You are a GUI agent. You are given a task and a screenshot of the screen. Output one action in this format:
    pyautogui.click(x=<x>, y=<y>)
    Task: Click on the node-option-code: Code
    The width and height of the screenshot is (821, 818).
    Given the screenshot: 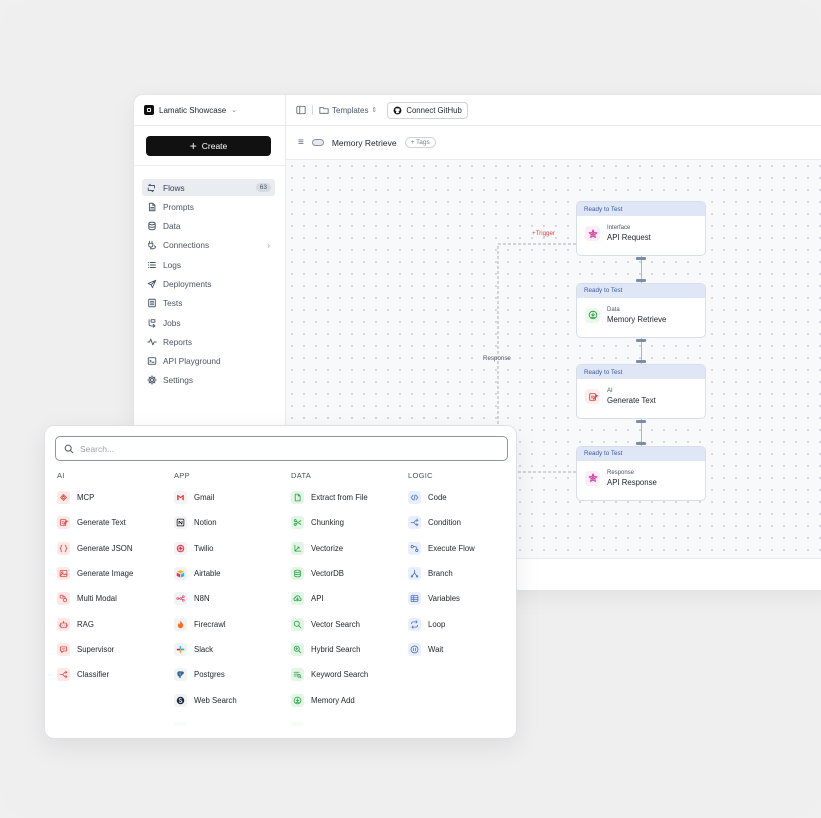 What is the action you would take?
    pyautogui.click(x=462, y=497)
    